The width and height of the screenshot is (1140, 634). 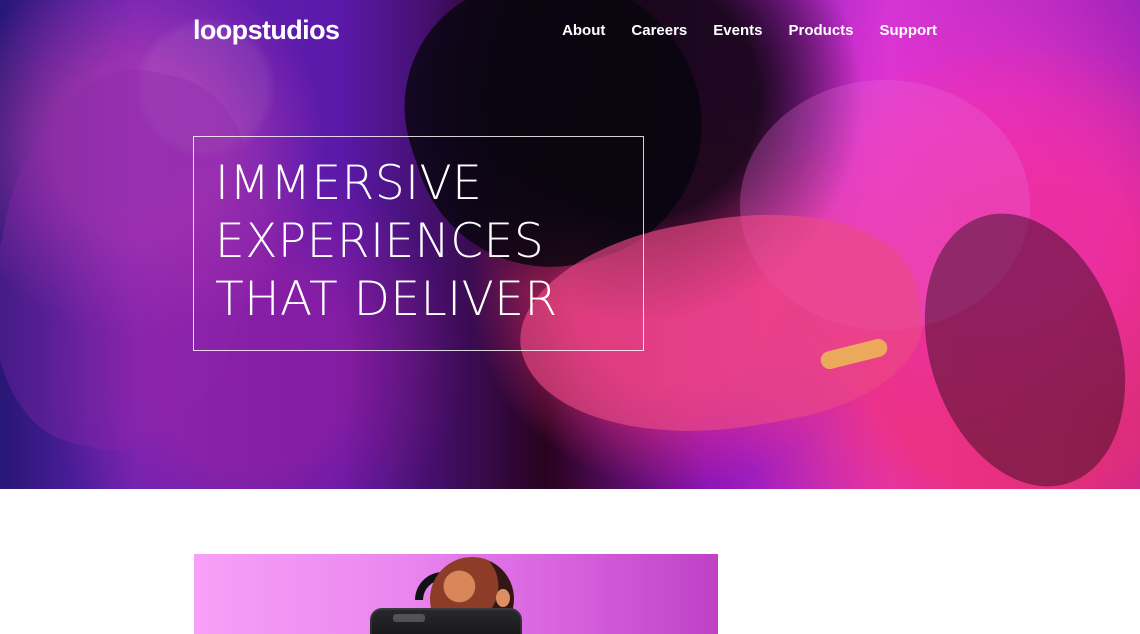 I want to click on nav-support-link: Support, so click(x=909, y=31).